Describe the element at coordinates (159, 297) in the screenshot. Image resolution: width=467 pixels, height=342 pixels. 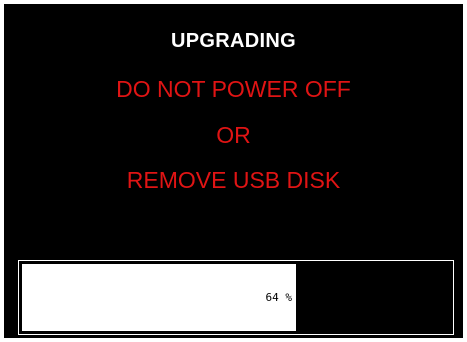
I see `progress-fill` at that location.